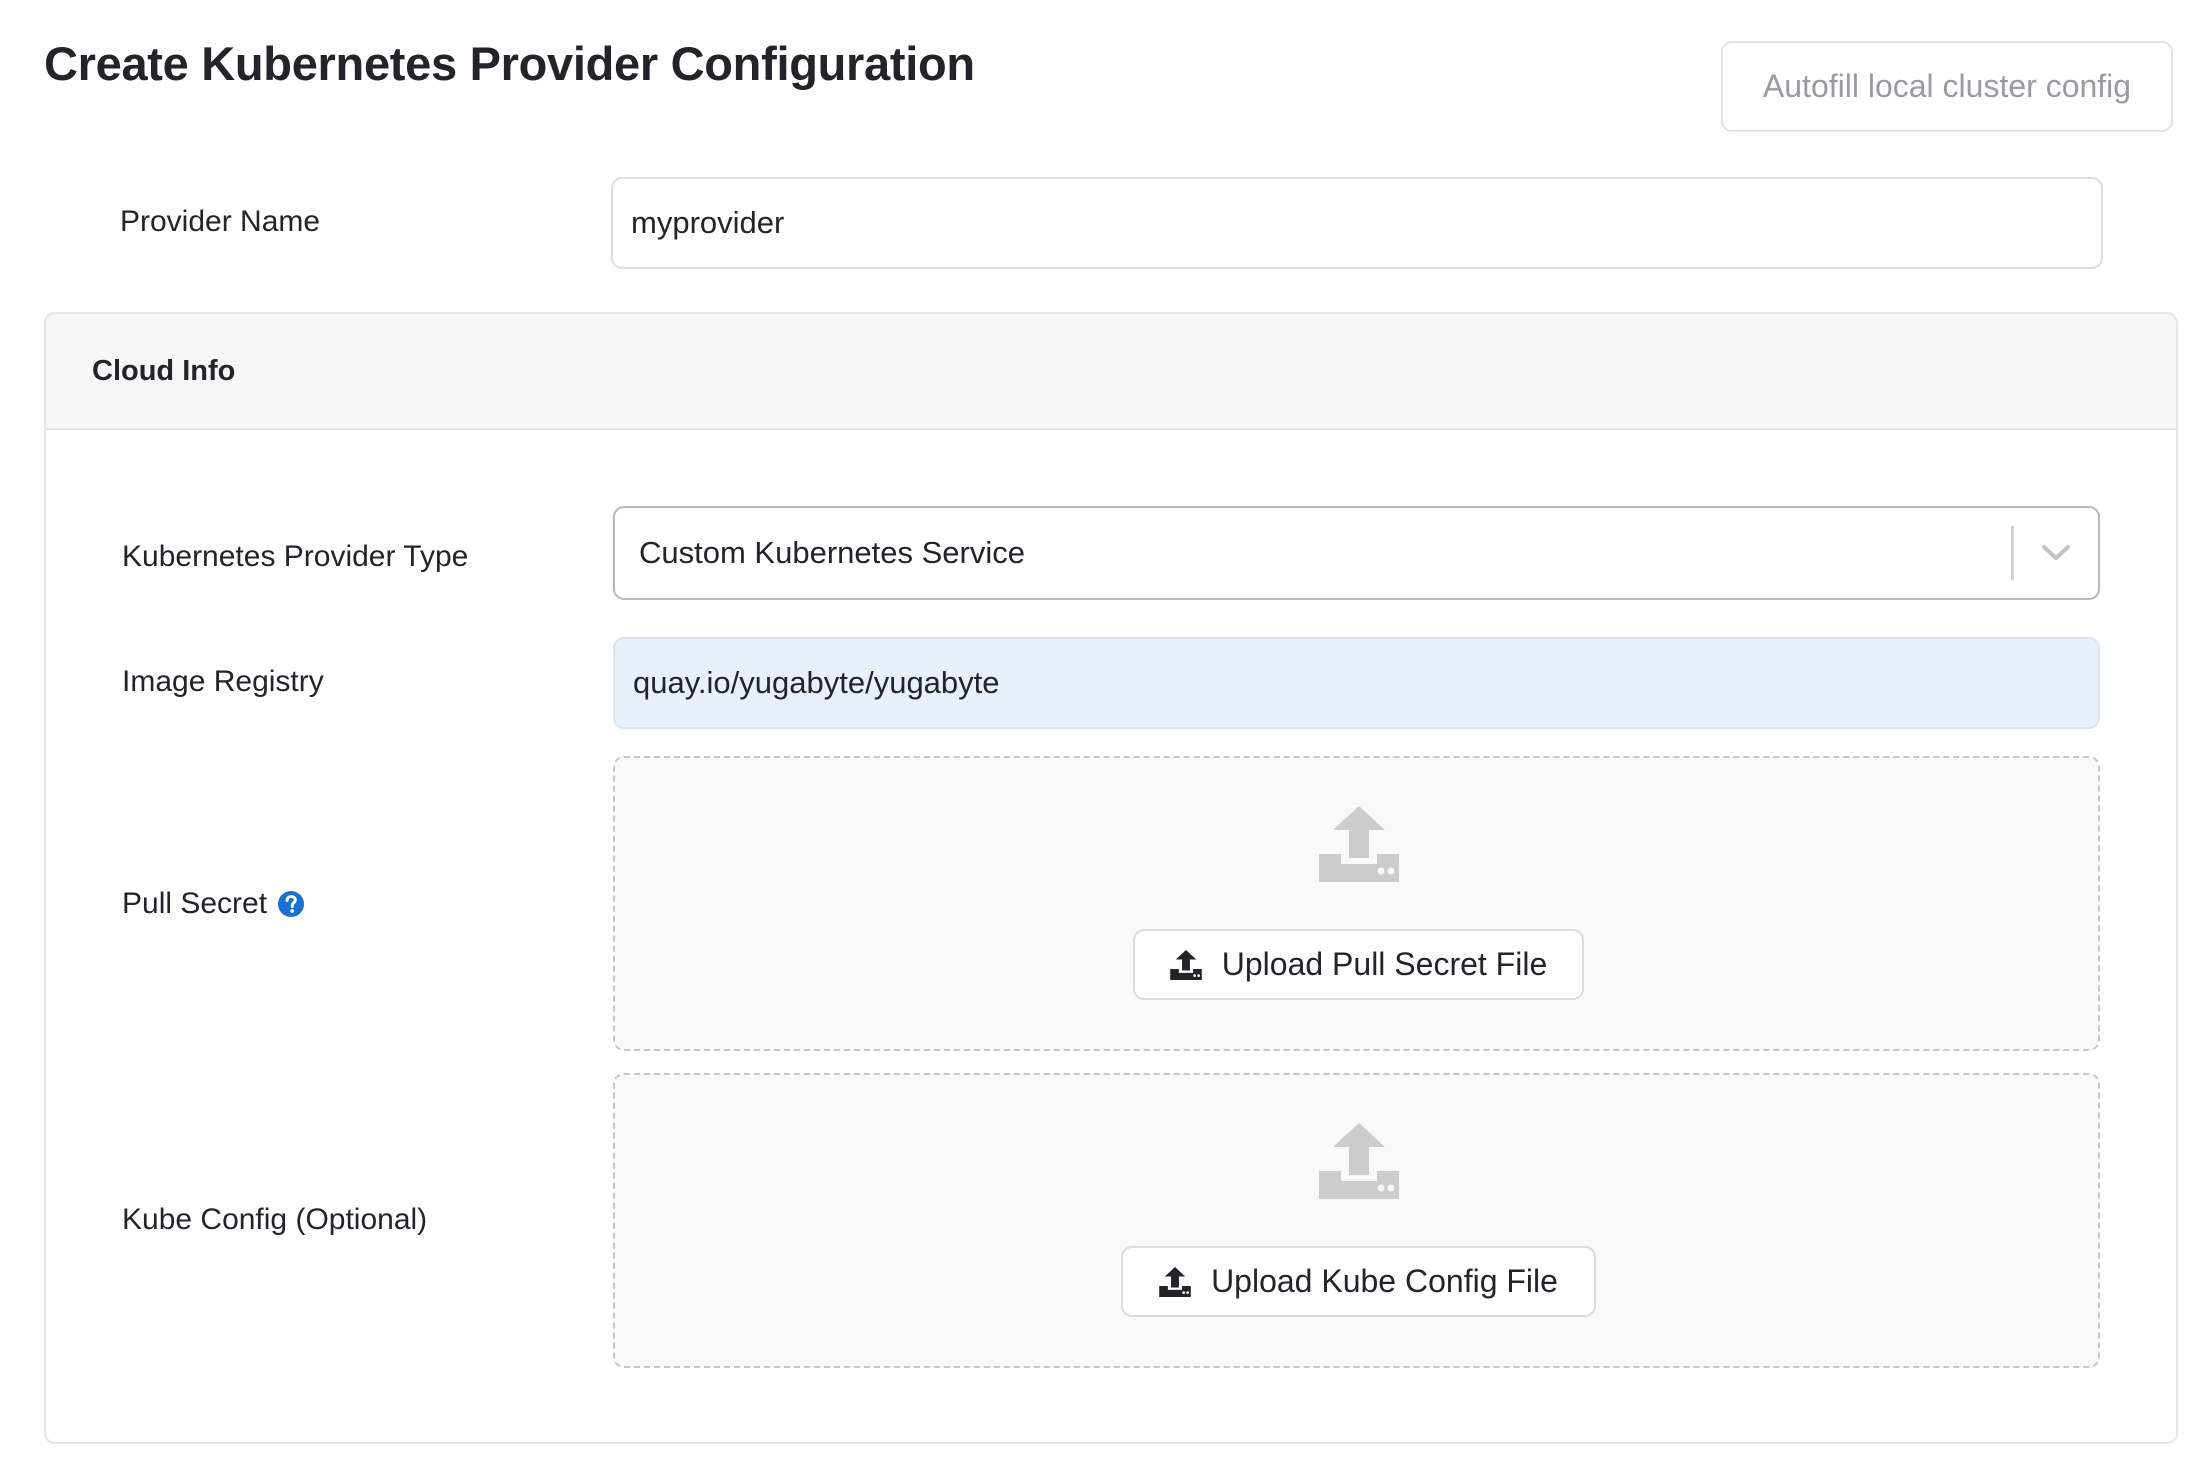 Image resolution: width=2208 pixels, height=1466 pixels. Describe the element at coordinates (291, 904) in the screenshot. I see `question-circle-icon` at that location.